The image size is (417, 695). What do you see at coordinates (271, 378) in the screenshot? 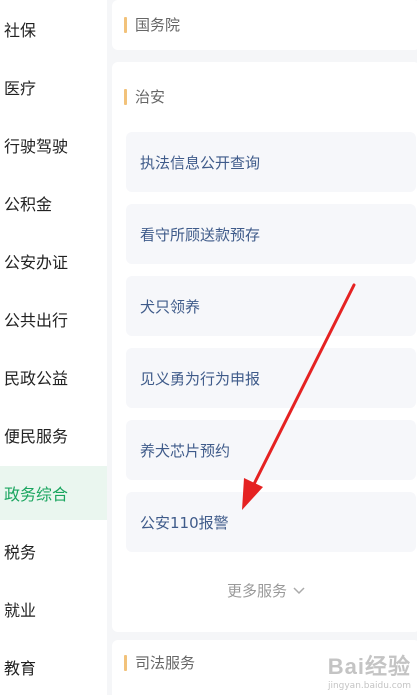
I see `service-bravery-report: 见义勇为行为申报` at bounding box center [271, 378].